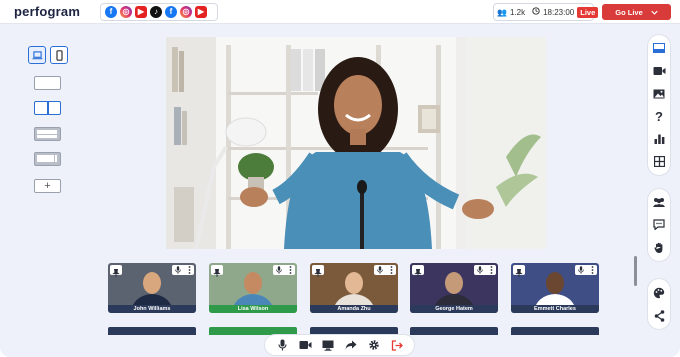  I want to click on gear-icon, so click(374, 345).